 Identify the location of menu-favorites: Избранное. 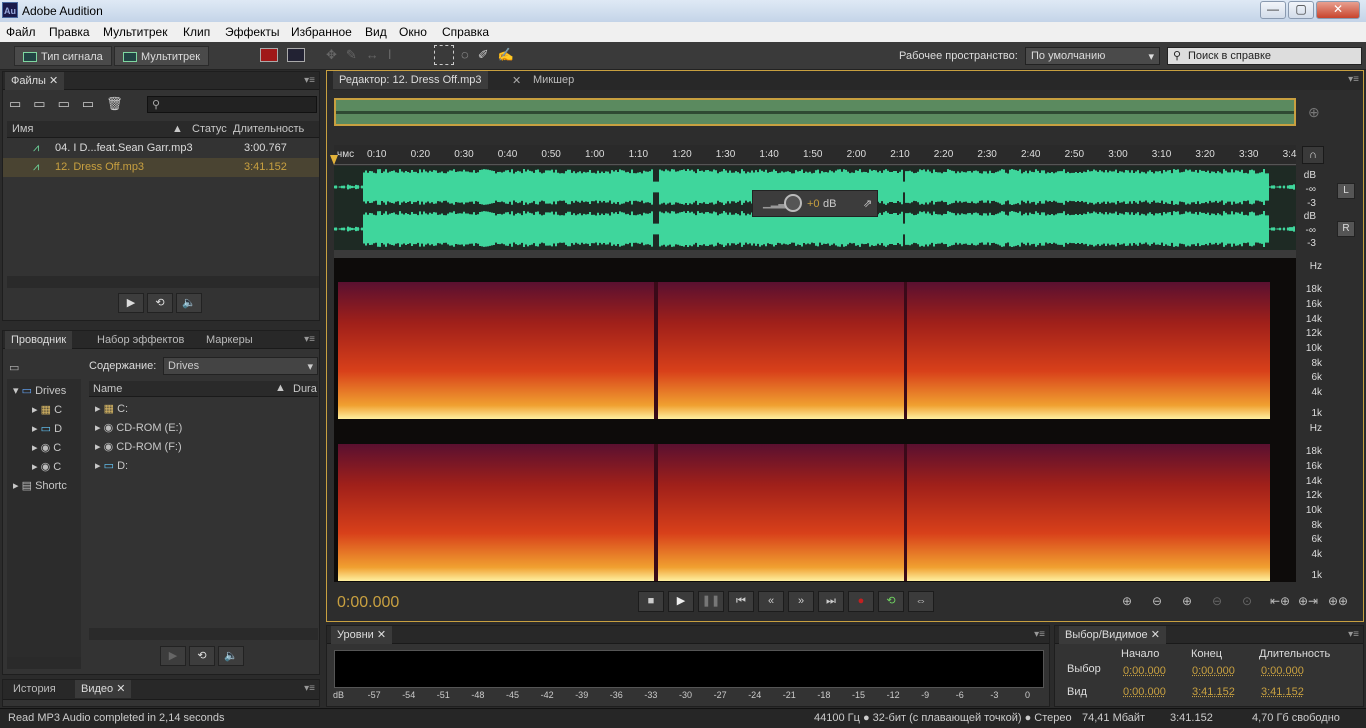
(321, 32).